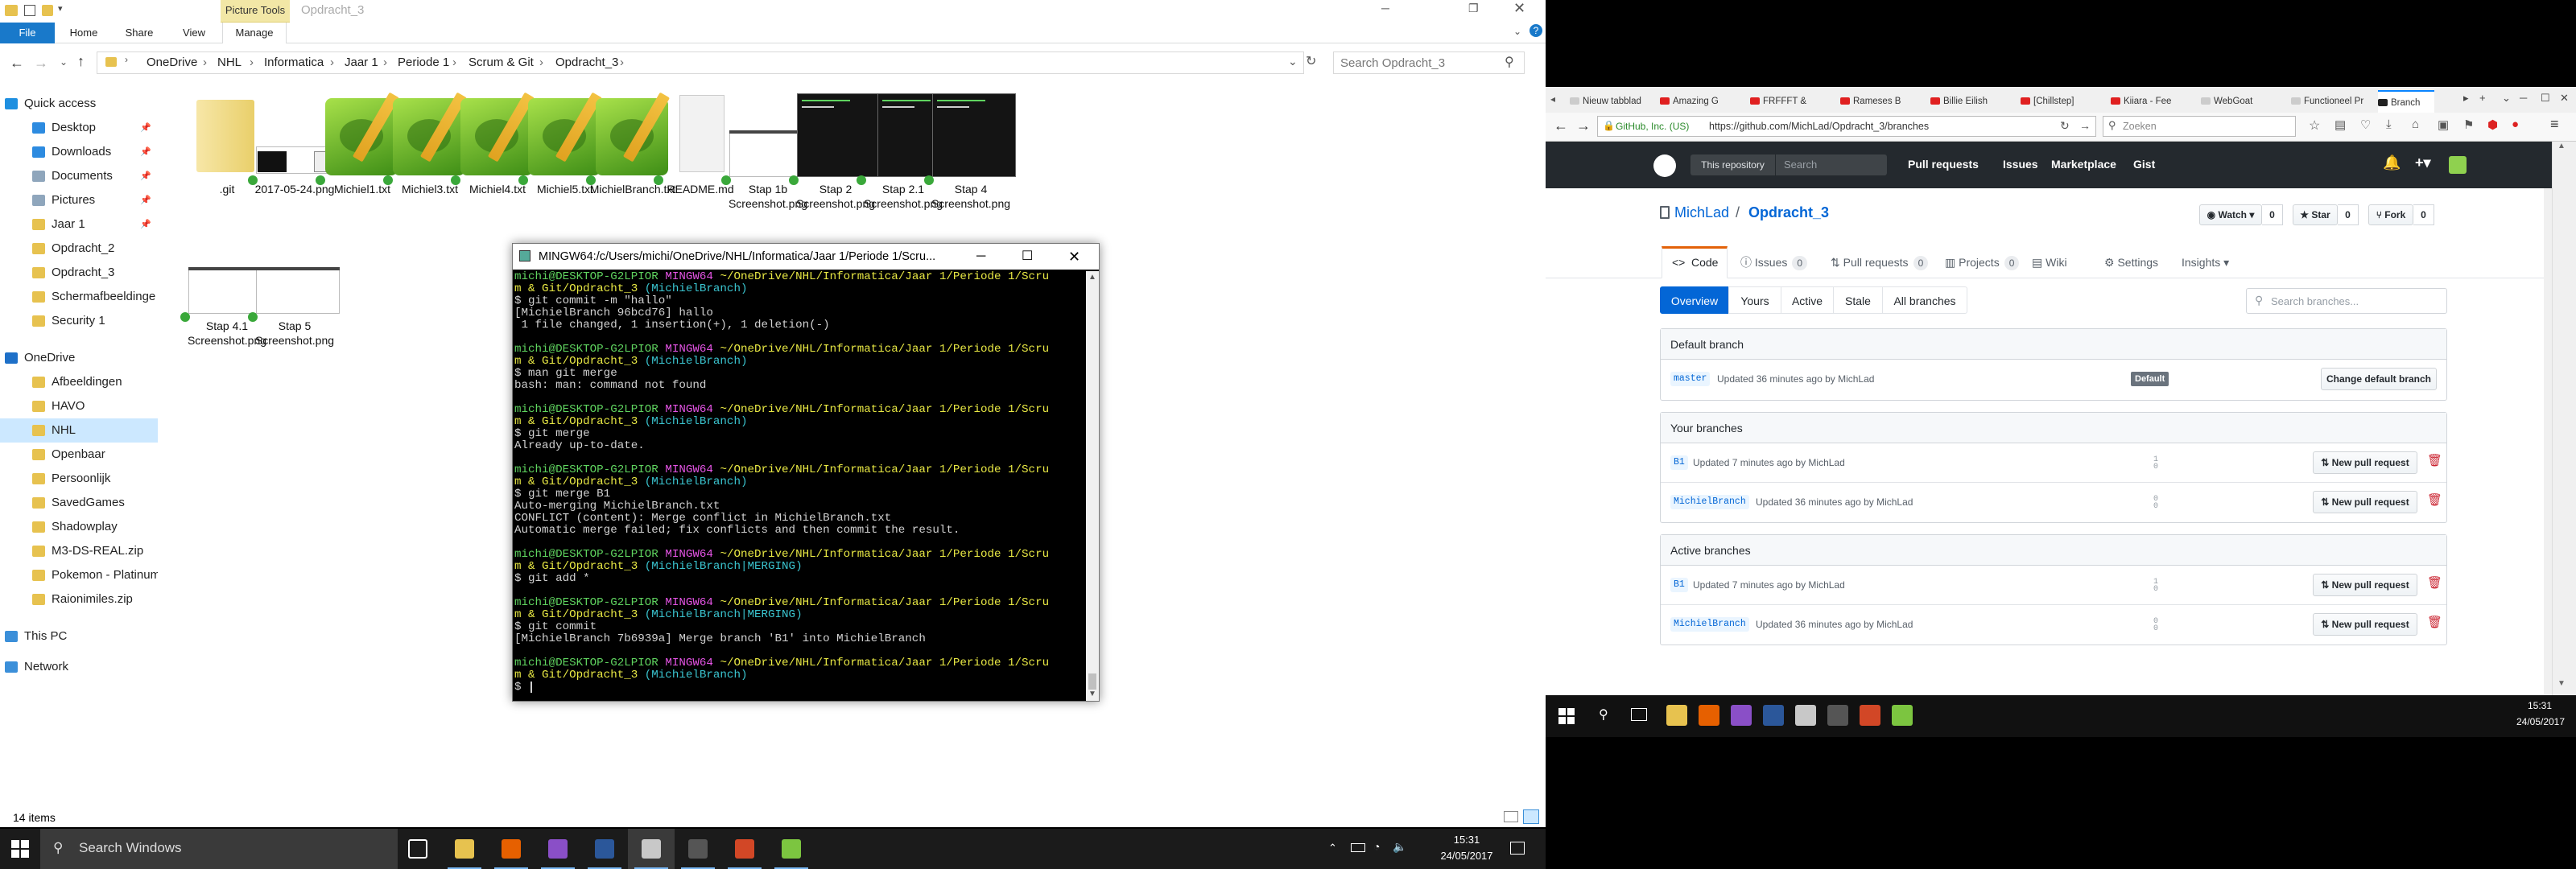  I want to click on browser-tab: WebGoat, so click(2243, 101).